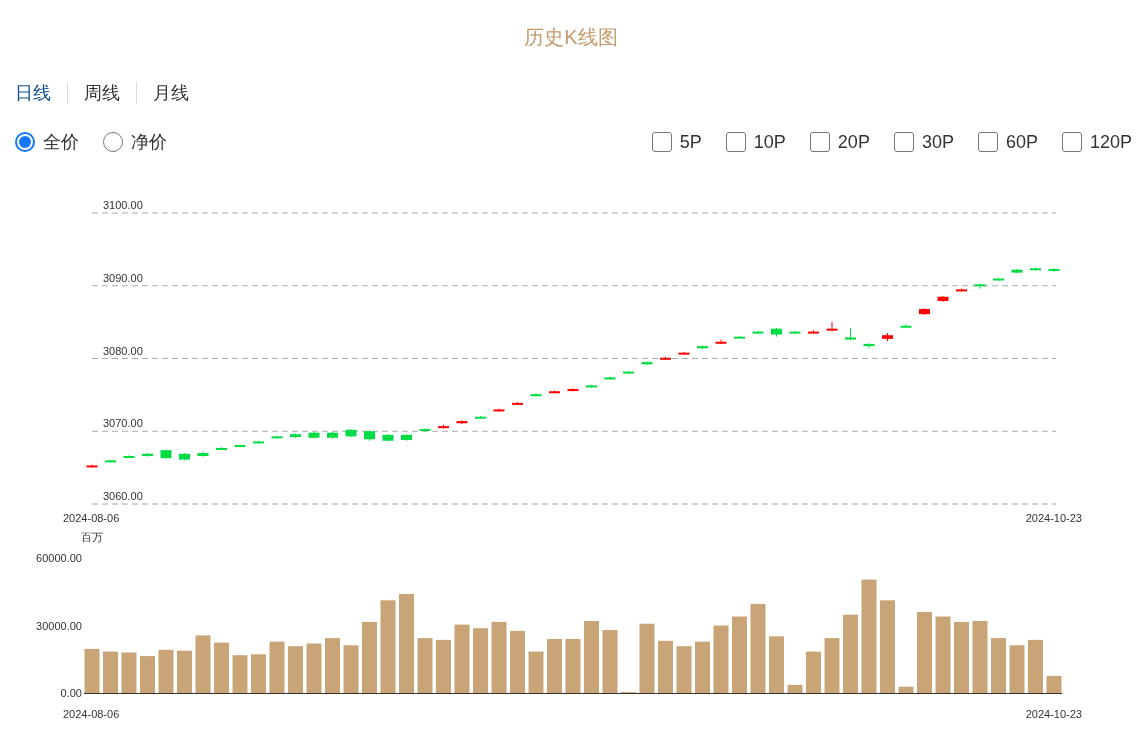  What do you see at coordinates (61, 142) in the screenshot?
I see `radio-label: 全价` at bounding box center [61, 142].